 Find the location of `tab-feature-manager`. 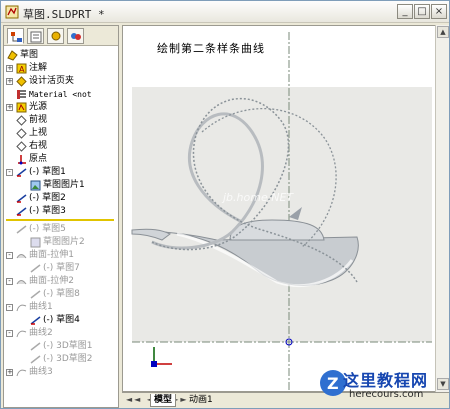

tab-feature-manager is located at coordinates (15, 36).